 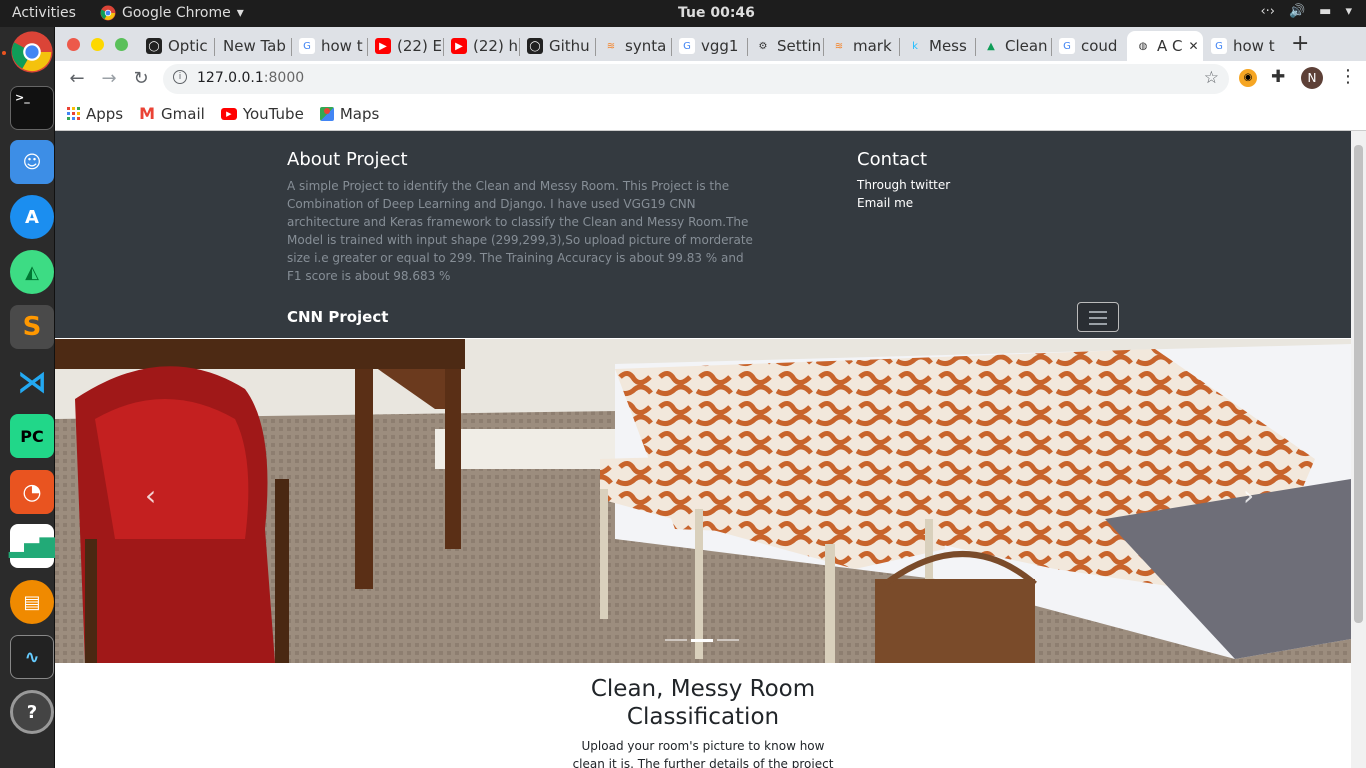 I want to click on github-icon: ◯, so click(x=535, y=46).